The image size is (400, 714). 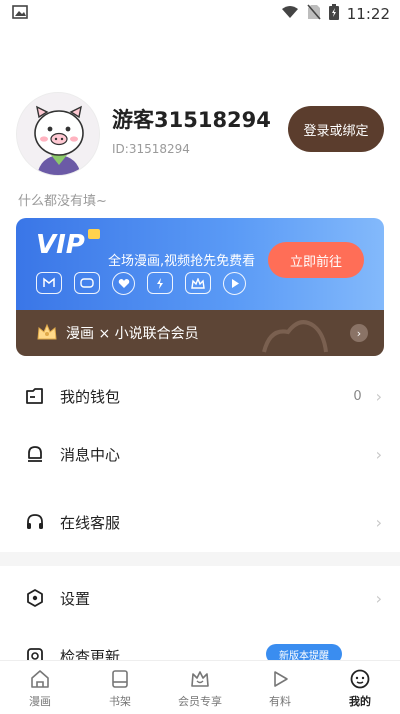 What do you see at coordinates (58, 134) in the screenshot?
I see `avatar` at bounding box center [58, 134].